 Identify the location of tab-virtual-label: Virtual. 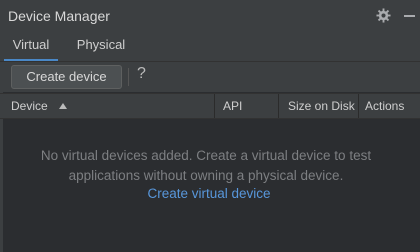
(31, 44).